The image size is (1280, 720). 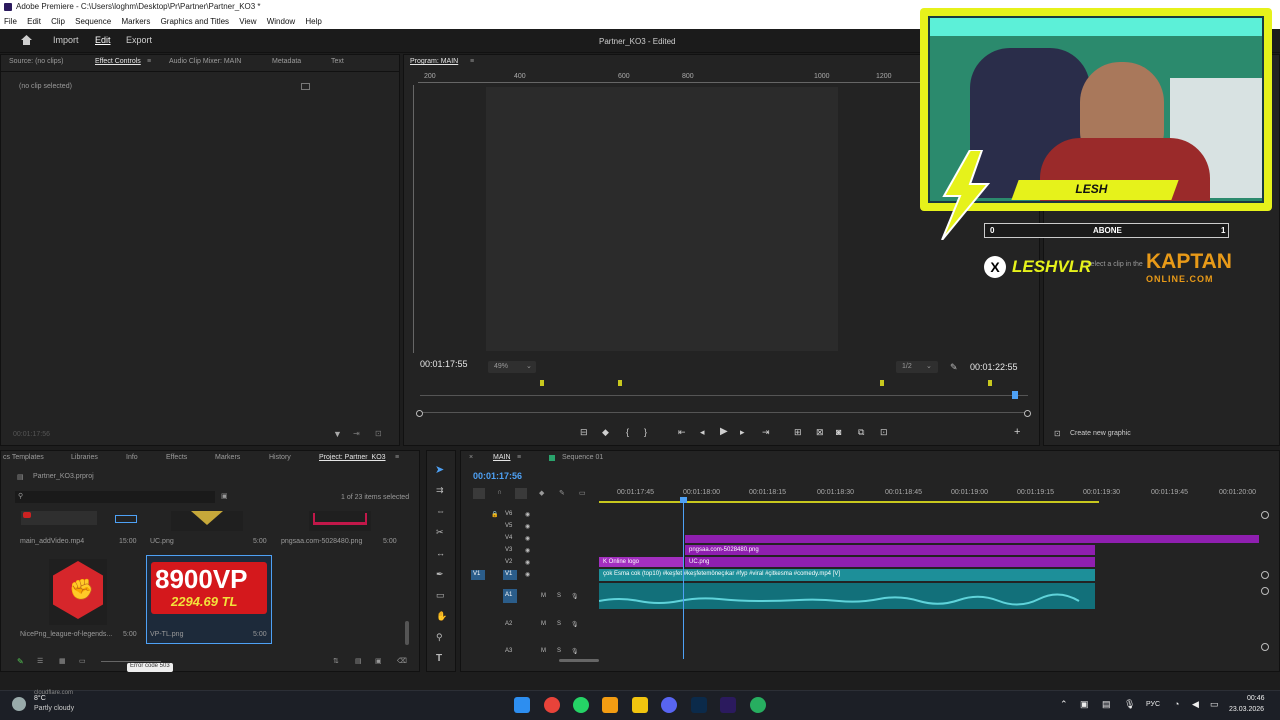 I want to click on icon-view-icon: ▦, so click(x=62, y=661).